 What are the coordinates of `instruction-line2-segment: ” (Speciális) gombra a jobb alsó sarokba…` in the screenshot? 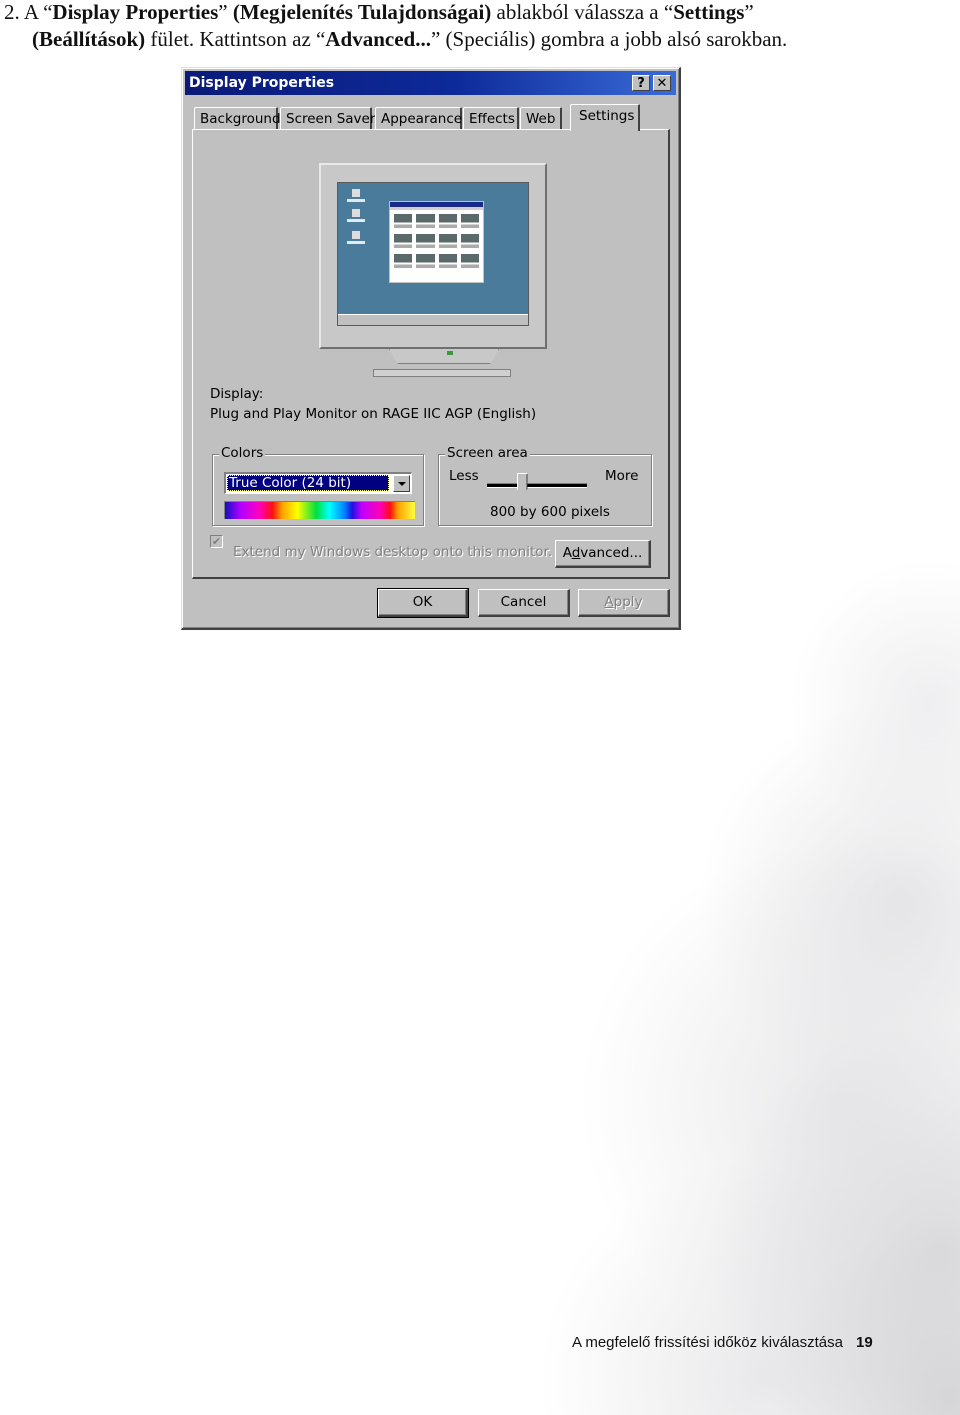 It's located at (609, 39).